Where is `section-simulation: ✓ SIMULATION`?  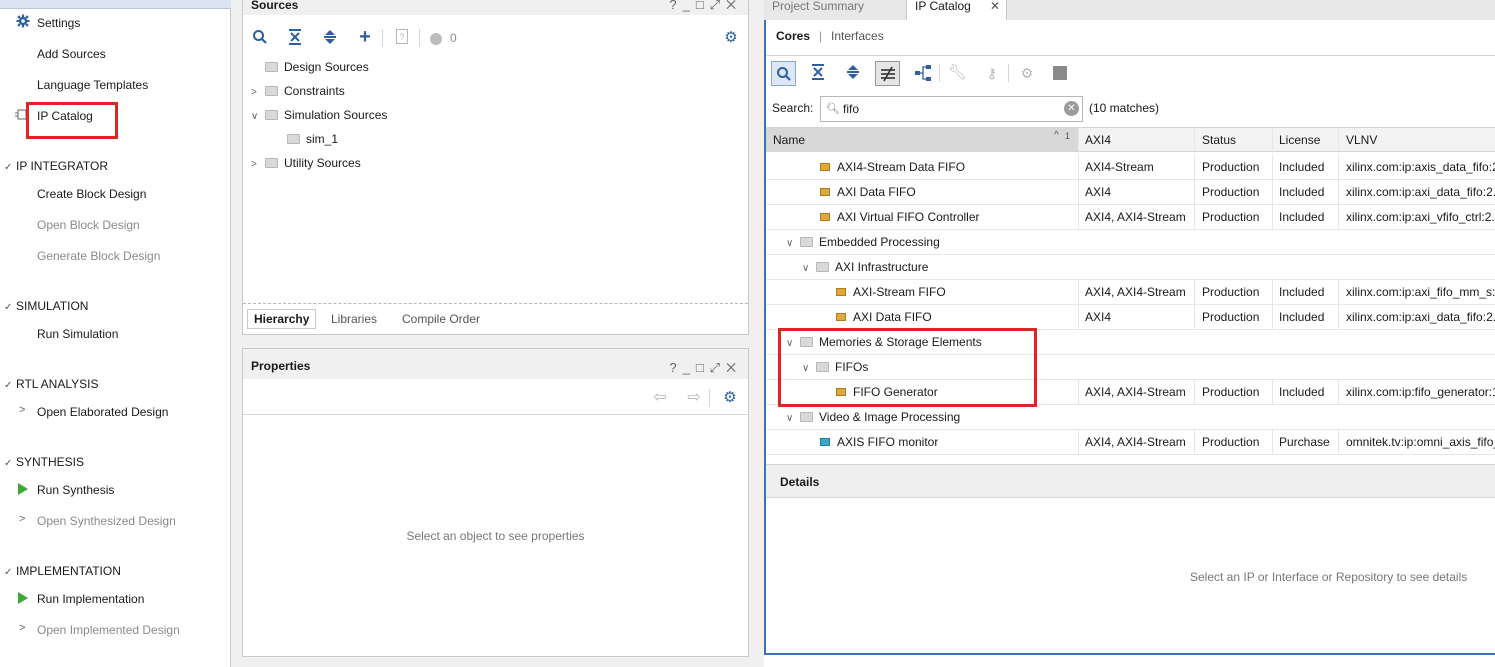
section-simulation: ✓ SIMULATION is located at coordinates (46, 306).